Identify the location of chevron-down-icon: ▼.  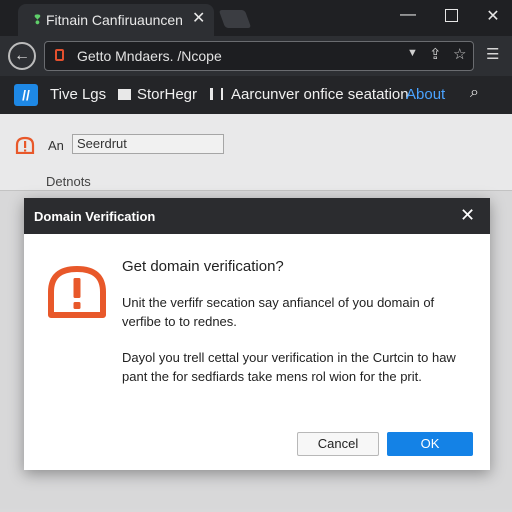
(412, 53).